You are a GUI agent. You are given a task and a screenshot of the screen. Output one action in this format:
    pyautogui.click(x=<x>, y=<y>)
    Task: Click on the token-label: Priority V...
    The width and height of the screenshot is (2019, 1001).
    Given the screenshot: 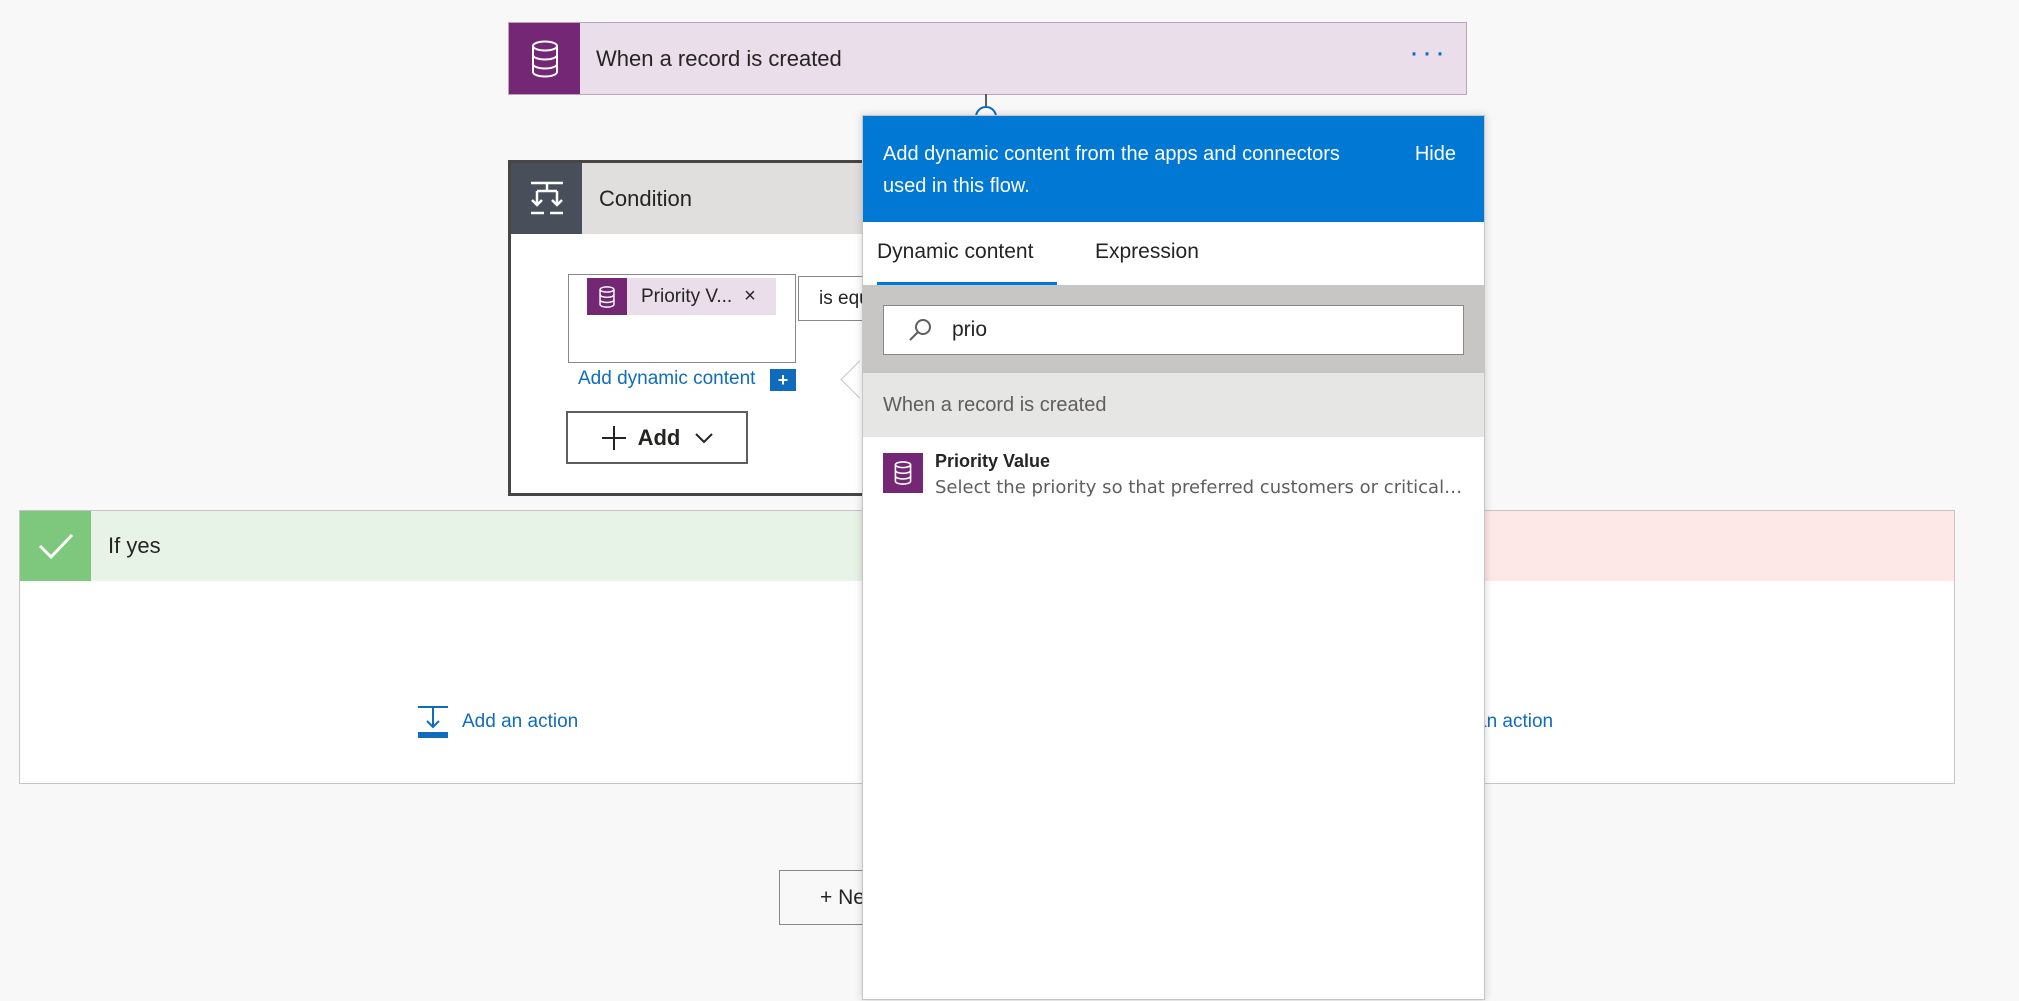 What is the action you would take?
    pyautogui.click(x=687, y=296)
    